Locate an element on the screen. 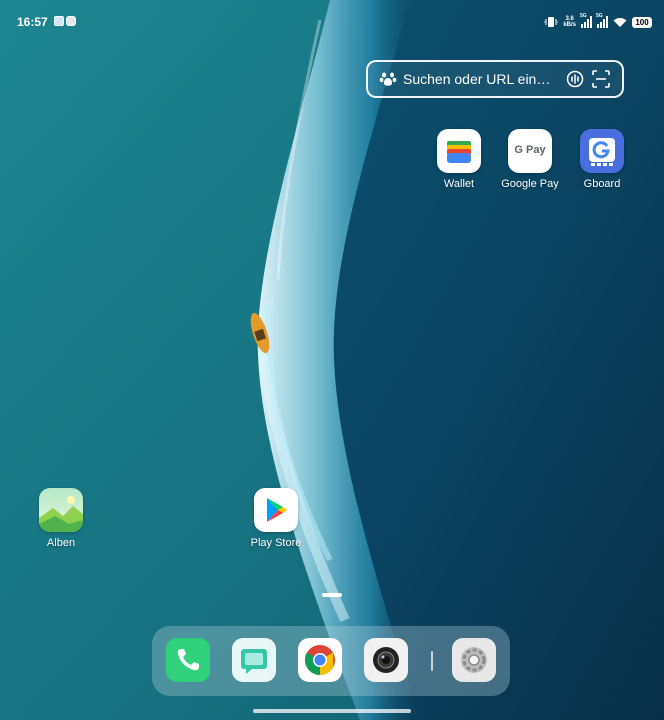  app-gboard: Gboard is located at coordinates (602, 159).